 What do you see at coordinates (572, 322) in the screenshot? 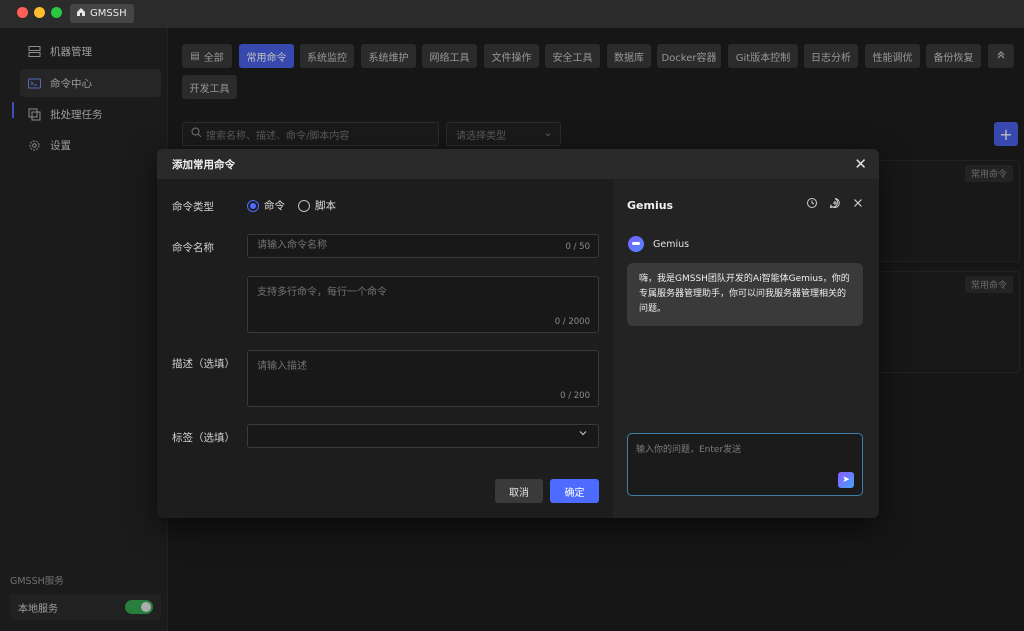
I see `command-counter: 0 / 2000` at bounding box center [572, 322].